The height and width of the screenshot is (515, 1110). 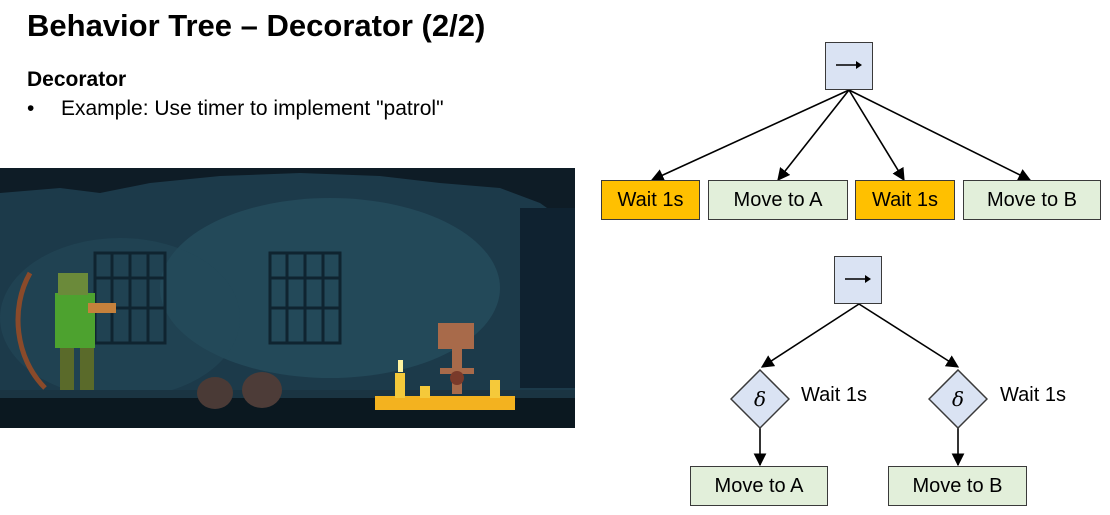 I want to click on sequence-node-top, so click(x=849, y=66).